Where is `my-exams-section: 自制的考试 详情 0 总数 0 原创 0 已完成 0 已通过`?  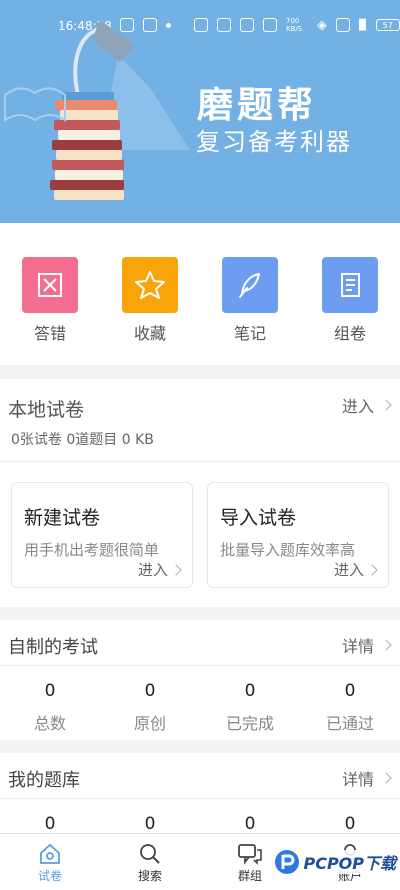 my-exams-section: 自制的考试 详情 0 总数 0 原创 0 已完成 0 已通过 is located at coordinates (200, 680).